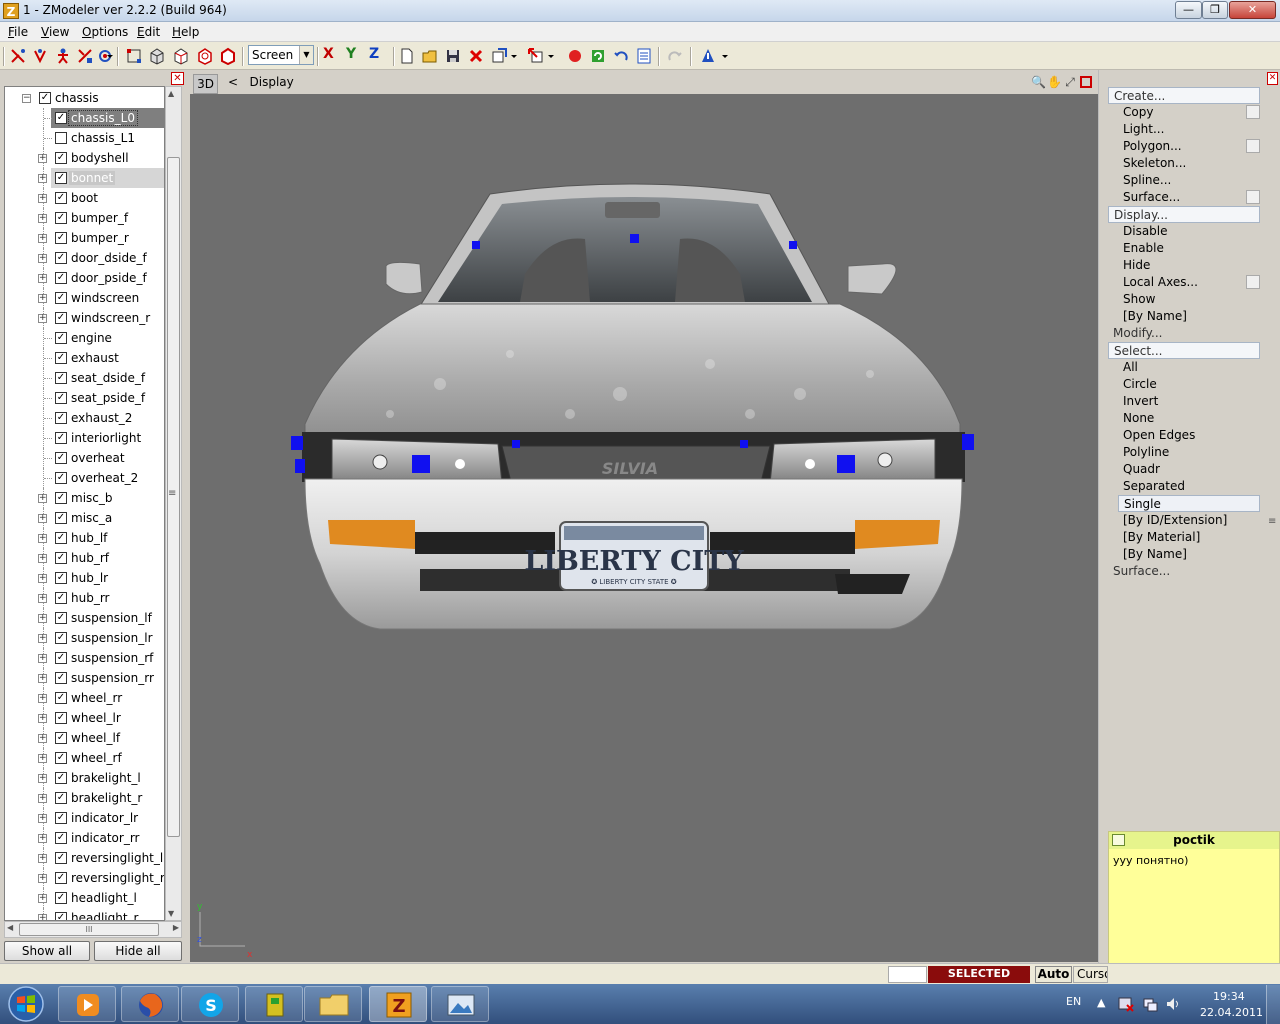 The image size is (1280, 1024). I want to click on tree-item: + ✓ suspension_rr, so click(84, 678).